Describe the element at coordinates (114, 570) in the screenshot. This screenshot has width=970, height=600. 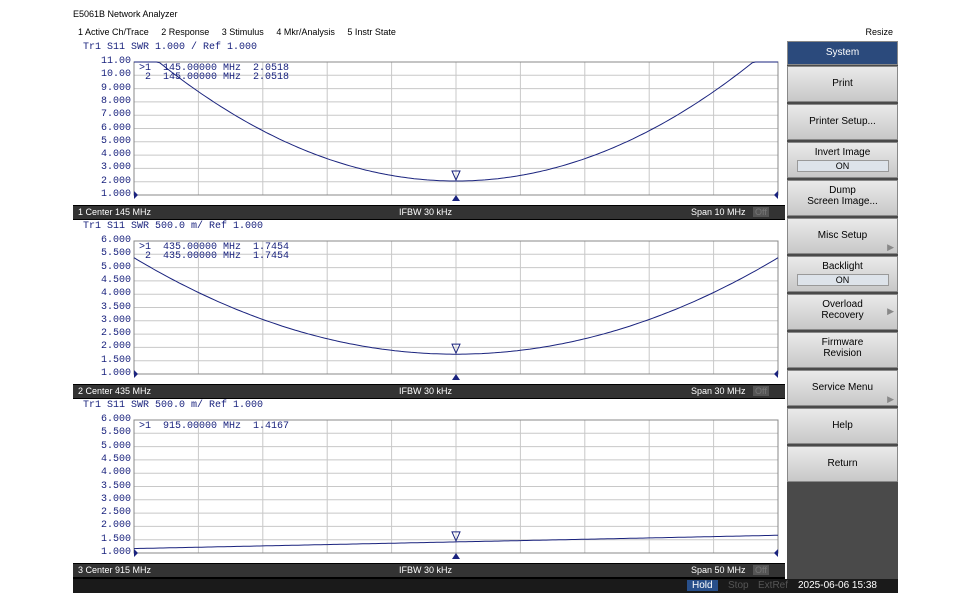
I see `center-frequency: 3 Center 915 MHz` at that location.